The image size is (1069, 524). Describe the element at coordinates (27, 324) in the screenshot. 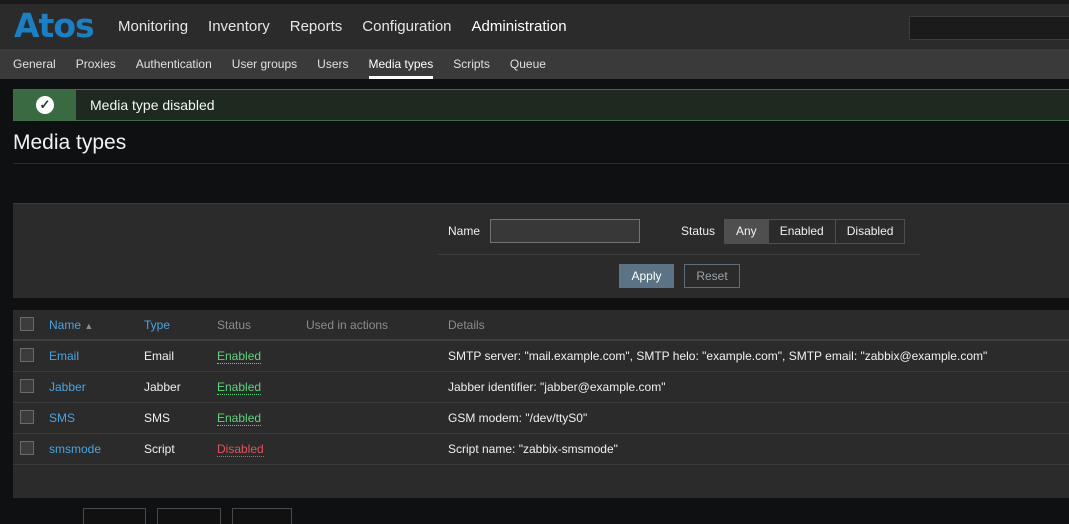

I see `select-all-checkbox` at that location.